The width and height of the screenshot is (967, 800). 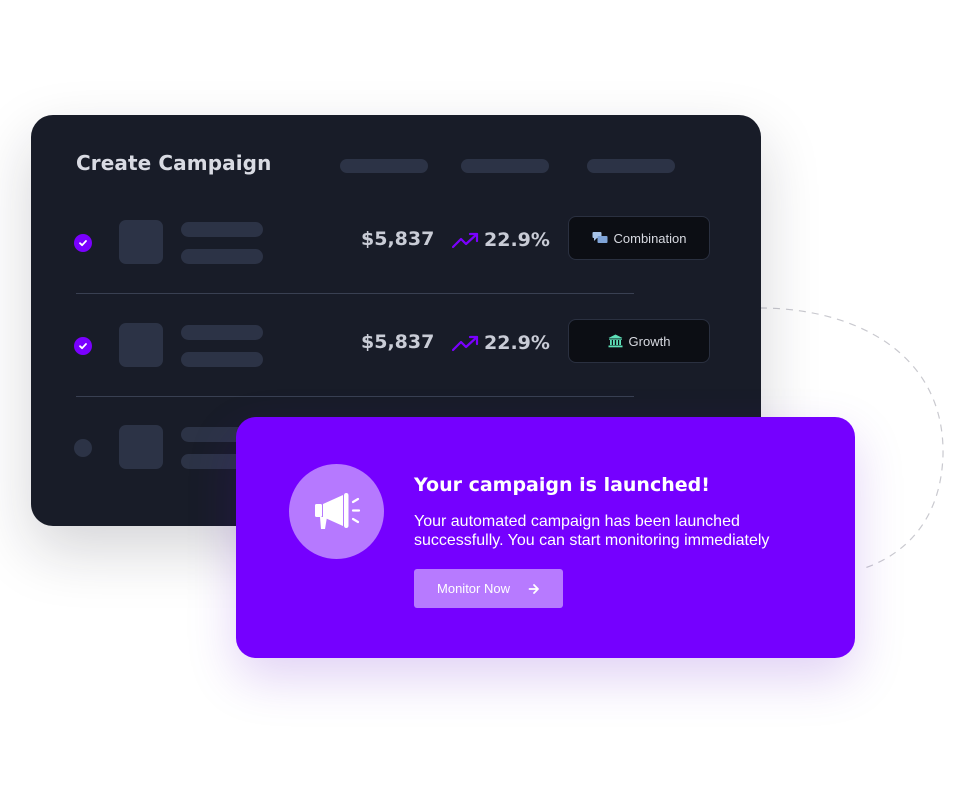 I want to click on tag-label: Growth, so click(x=649, y=341).